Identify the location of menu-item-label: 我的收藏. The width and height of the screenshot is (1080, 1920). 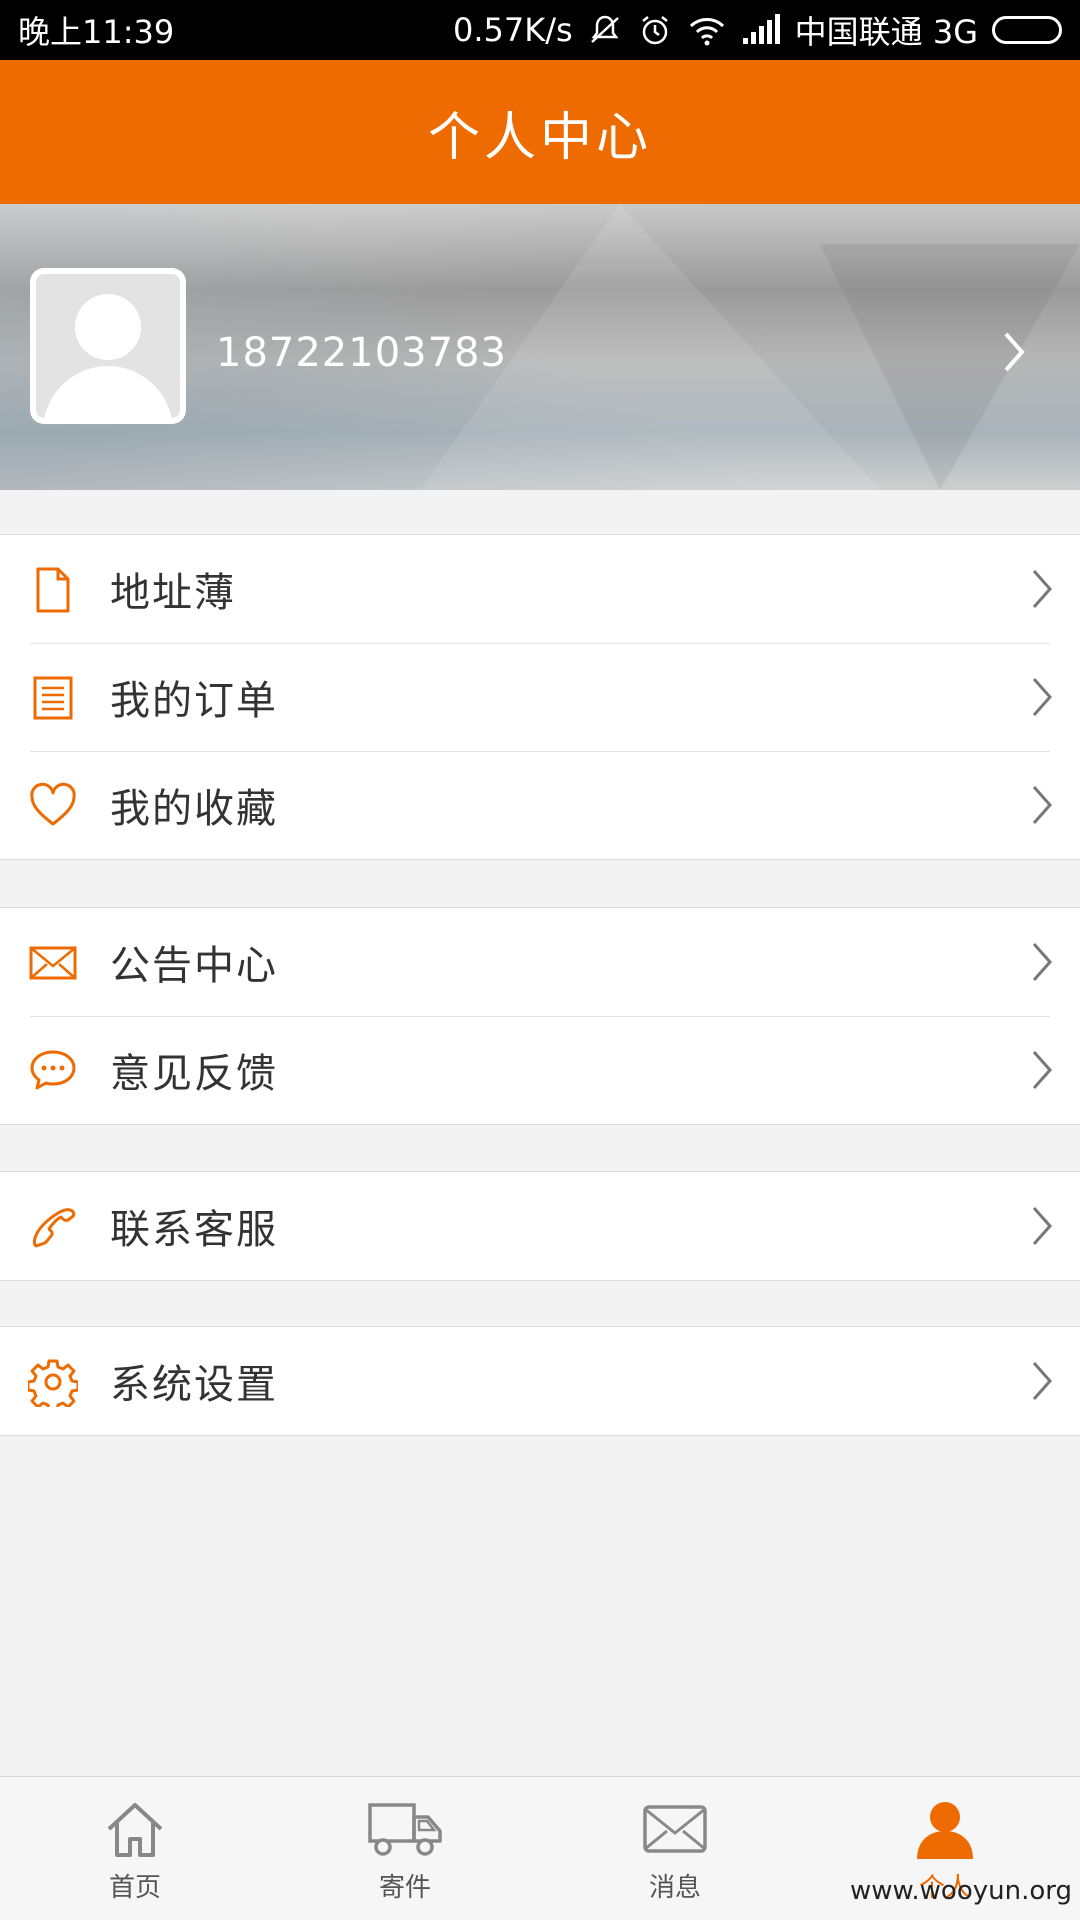
(194, 809).